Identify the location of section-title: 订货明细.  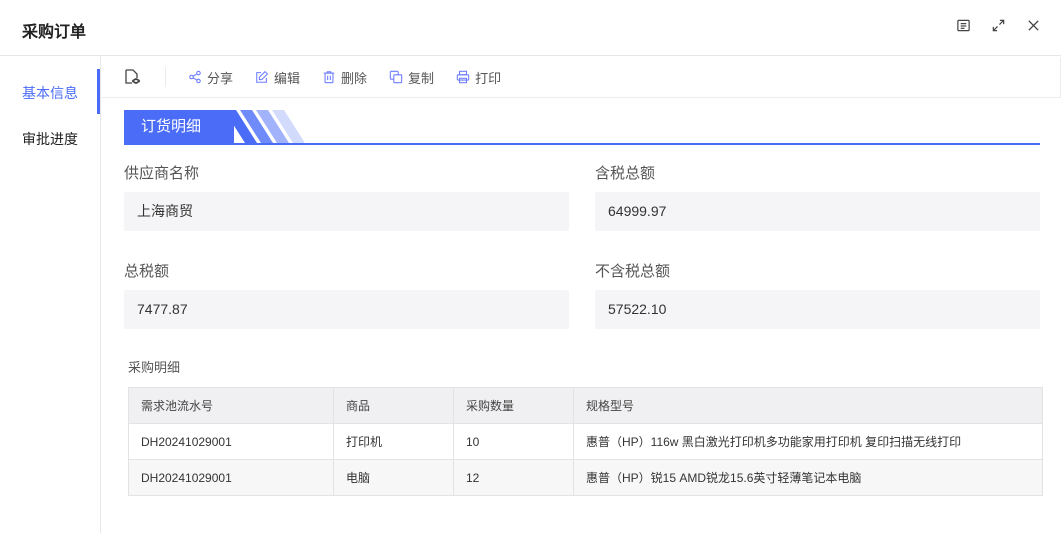
(179, 126).